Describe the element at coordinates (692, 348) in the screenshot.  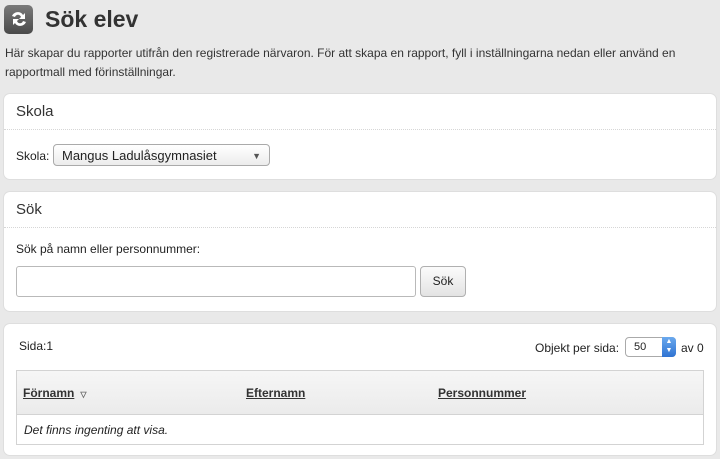
I see `total-count: av 0` at that location.